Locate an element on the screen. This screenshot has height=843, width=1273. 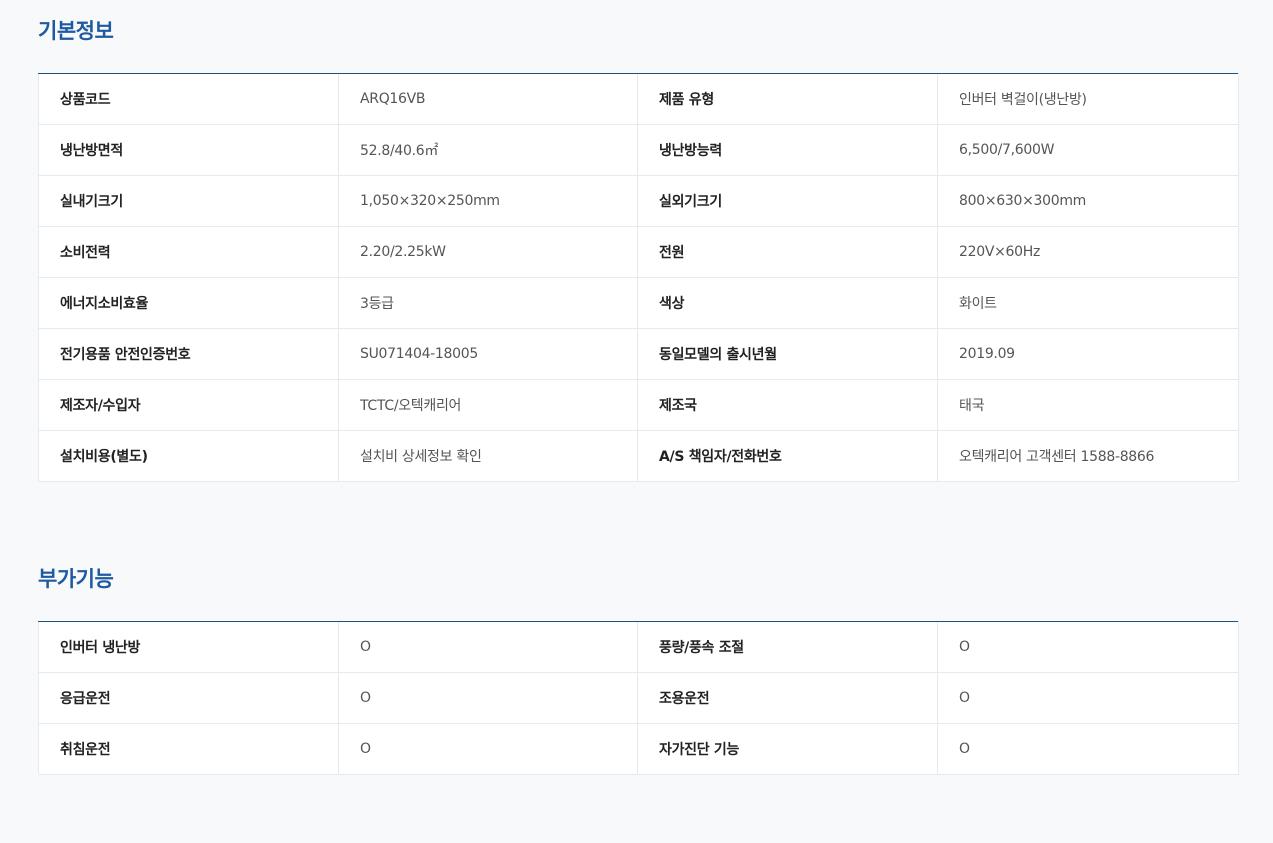
feature-label: 취침운전 is located at coordinates (188, 749).